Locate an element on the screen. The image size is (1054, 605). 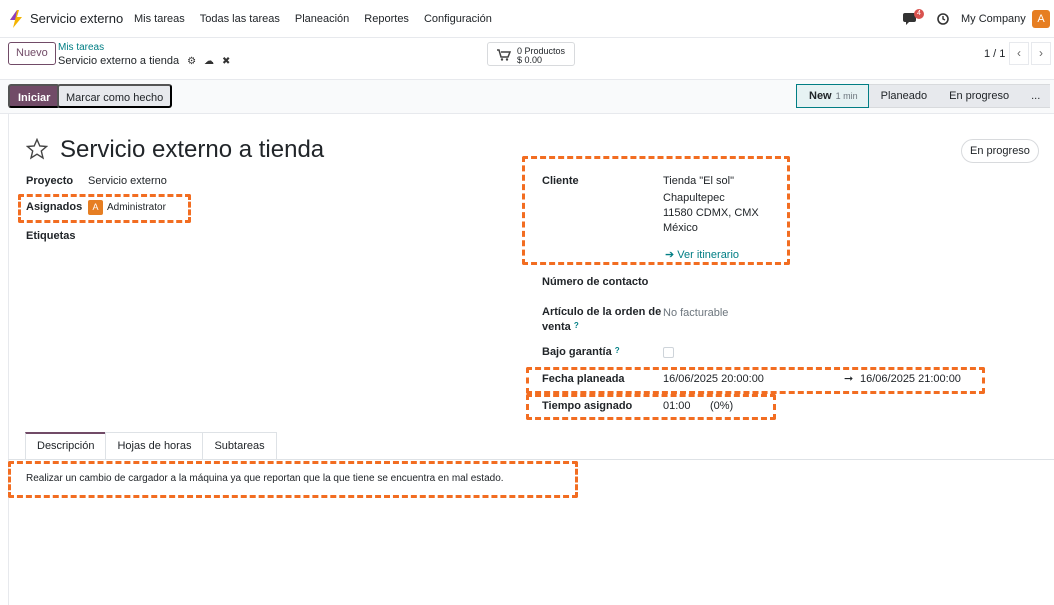
stage-duration: 1 min is located at coordinates (846, 96).